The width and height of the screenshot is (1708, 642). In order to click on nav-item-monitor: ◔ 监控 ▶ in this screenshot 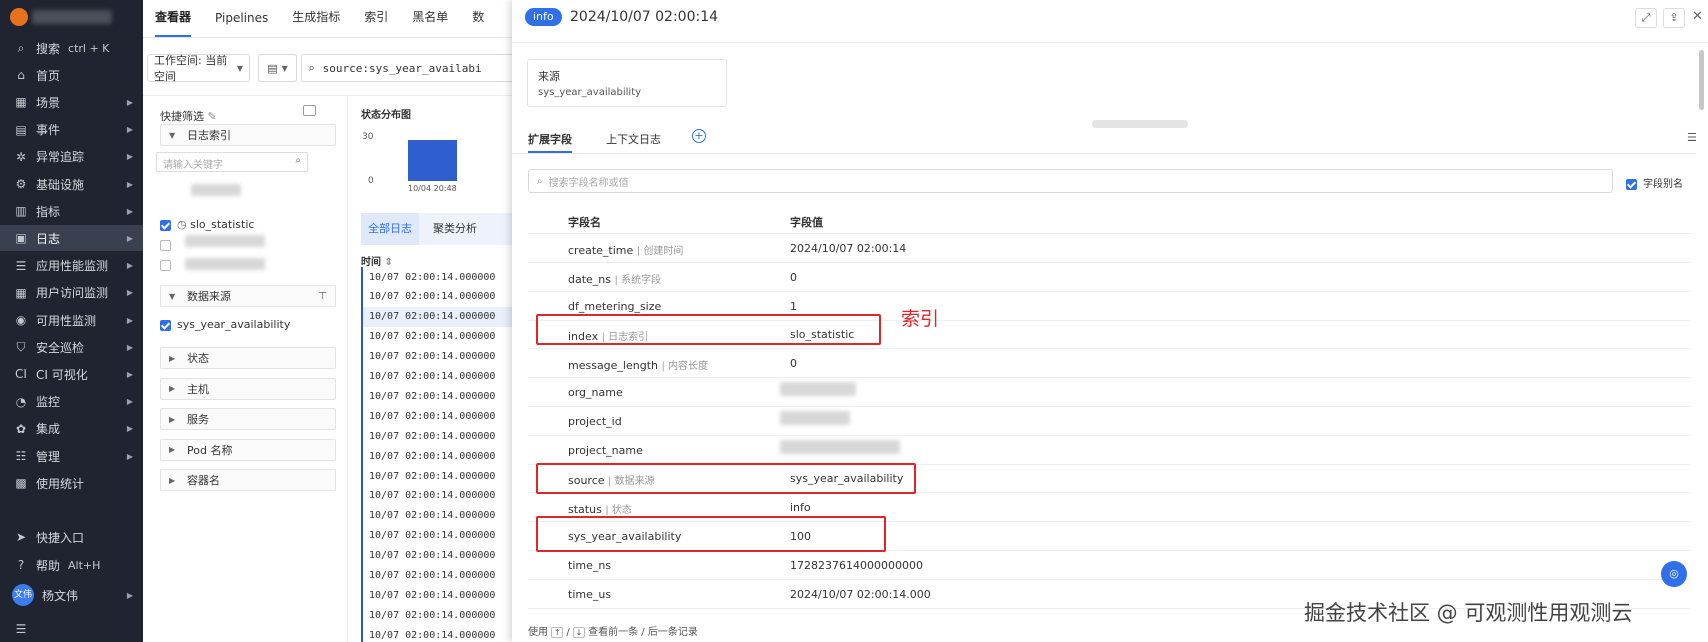, I will do `click(71, 402)`.